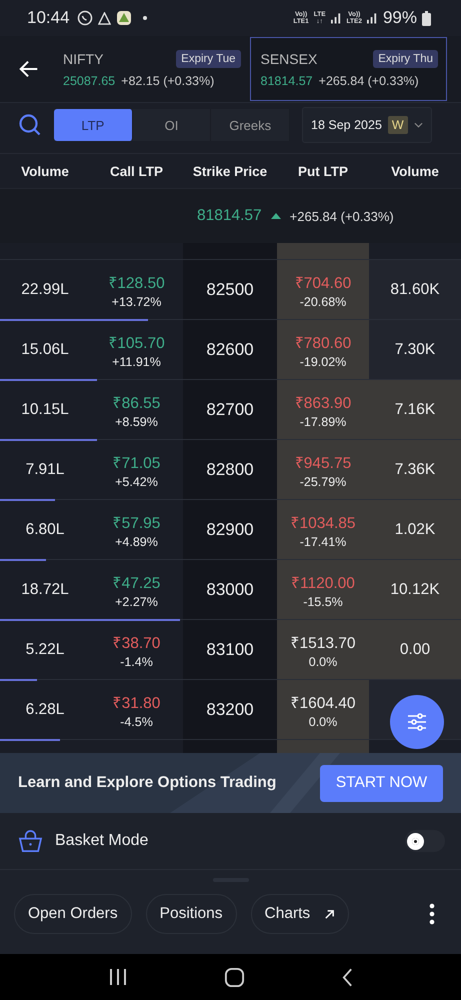 Image resolution: width=461 pixels, height=1000 pixels. What do you see at coordinates (136, 541) in the screenshot?
I see `call-change: +4.89%` at bounding box center [136, 541].